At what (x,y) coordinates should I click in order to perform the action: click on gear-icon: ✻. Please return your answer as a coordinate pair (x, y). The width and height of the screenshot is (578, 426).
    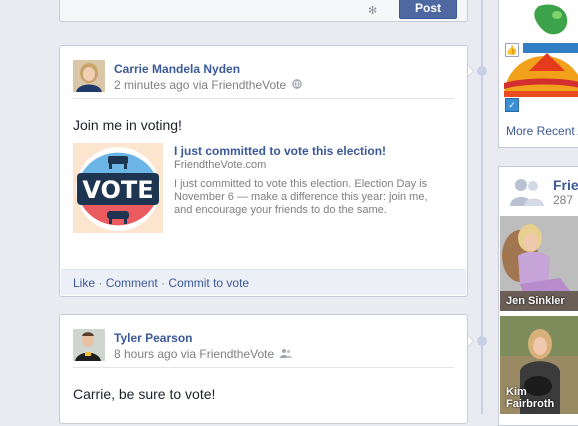
    Looking at the image, I should click on (372, 10).